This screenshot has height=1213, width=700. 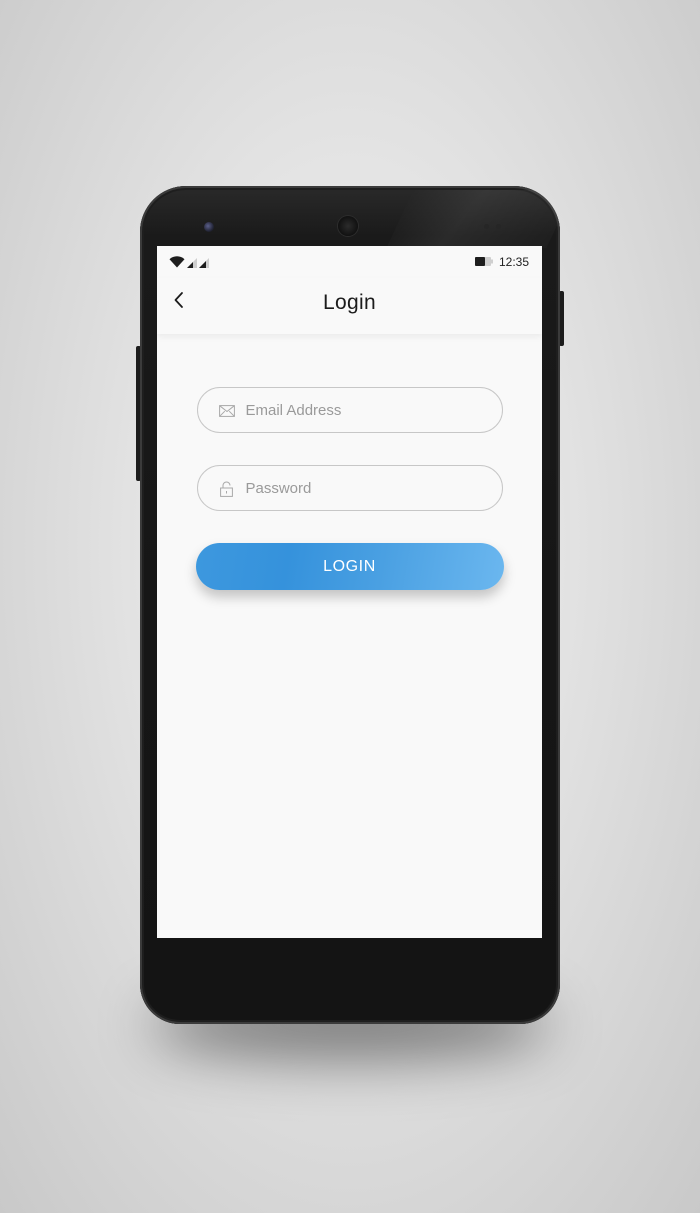 I want to click on status-icons, so click(x=189, y=264).